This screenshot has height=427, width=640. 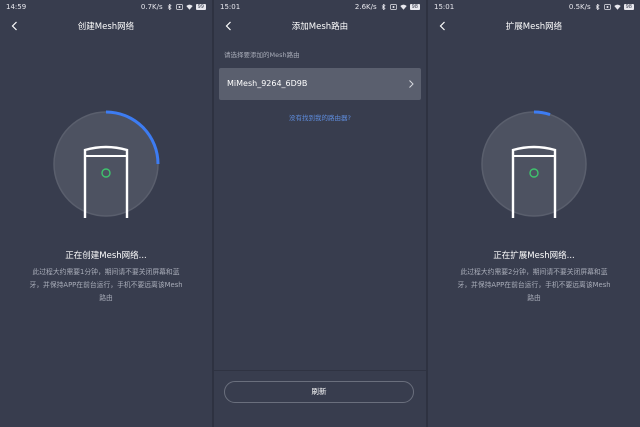 What do you see at coordinates (106, 7) in the screenshot?
I see `status-bar: 14:59 0.7K/s 99` at bounding box center [106, 7].